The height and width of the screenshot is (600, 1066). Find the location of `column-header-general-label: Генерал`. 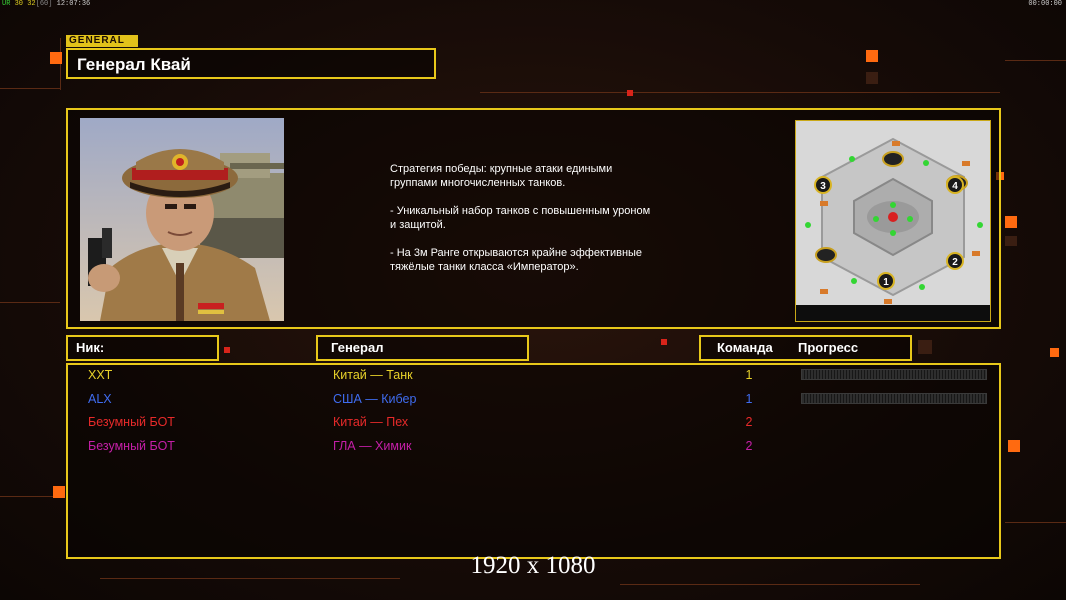

column-header-general-label: Генерал is located at coordinates (357, 347).